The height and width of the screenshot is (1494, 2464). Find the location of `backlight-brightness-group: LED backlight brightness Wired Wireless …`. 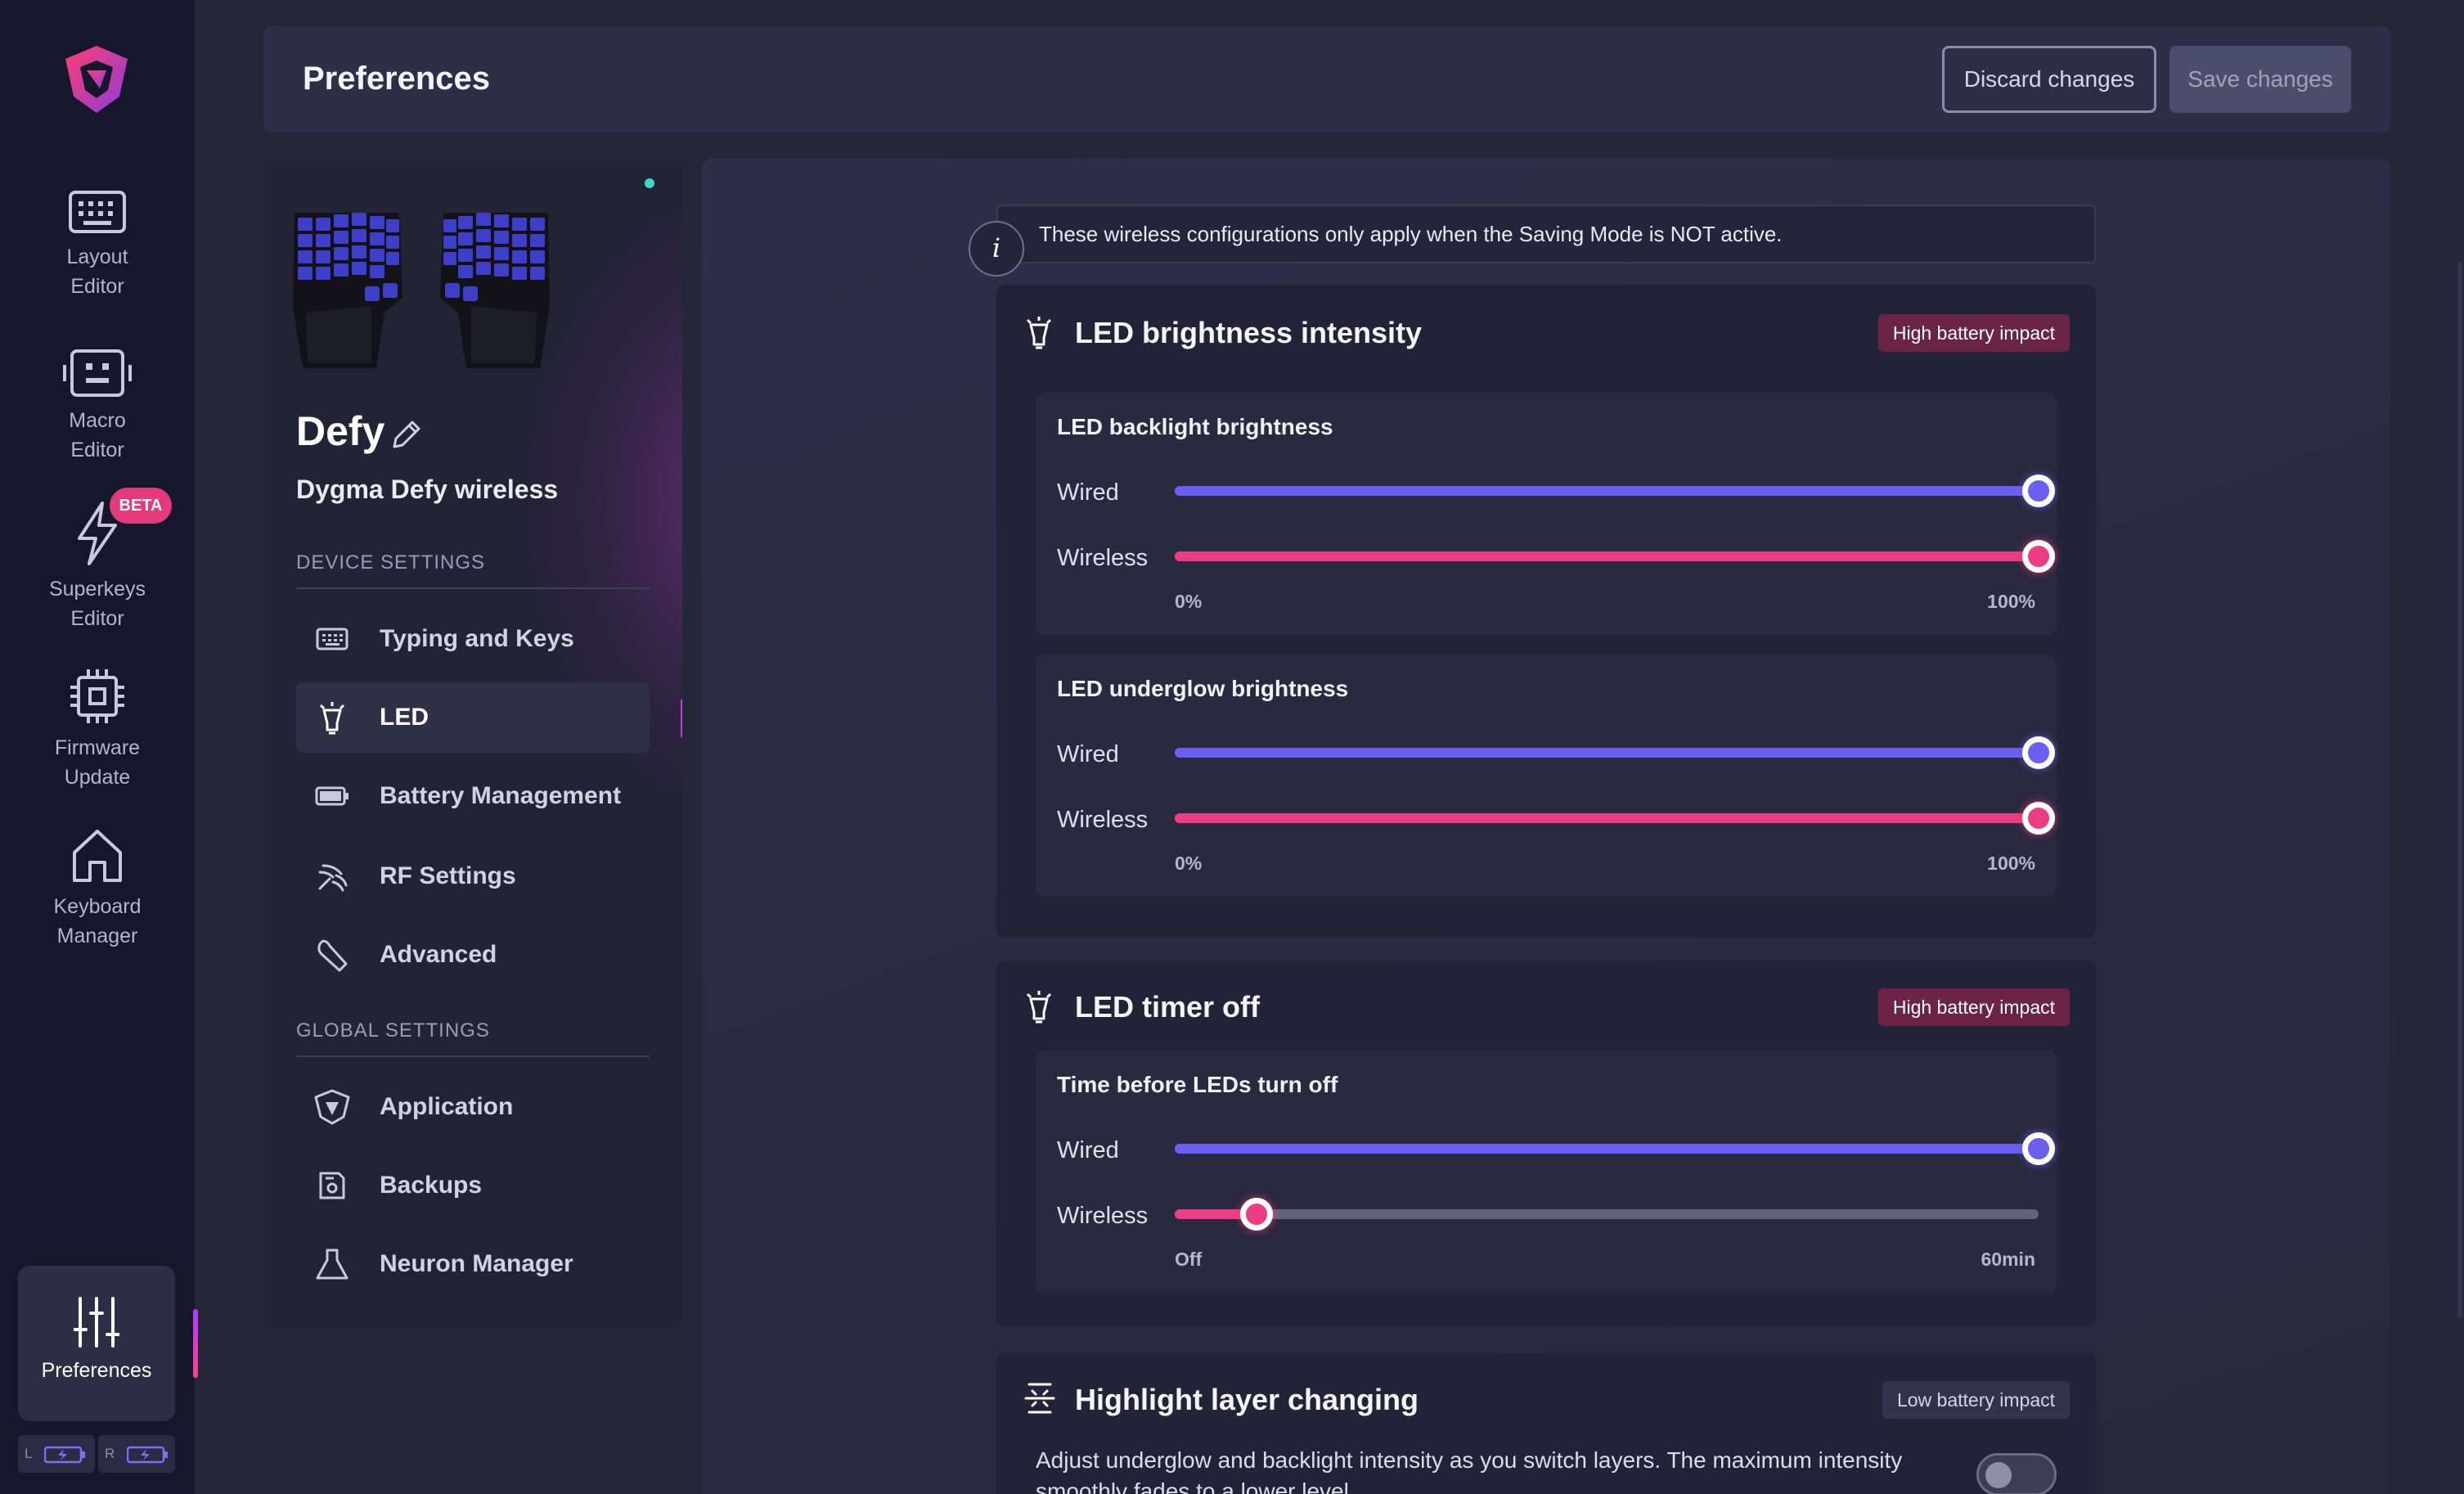

backlight-brightness-group: LED backlight brightness Wired Wireless … is located at coordinates (1546, 514).